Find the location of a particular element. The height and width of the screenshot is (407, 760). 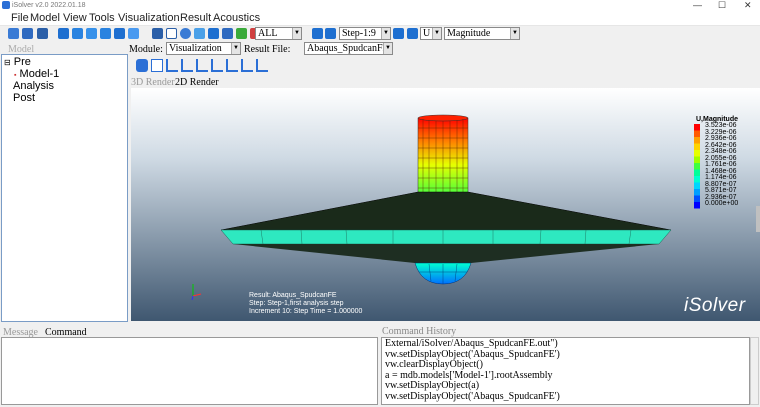

cube-top-icon is located at coordinates (91, 33).